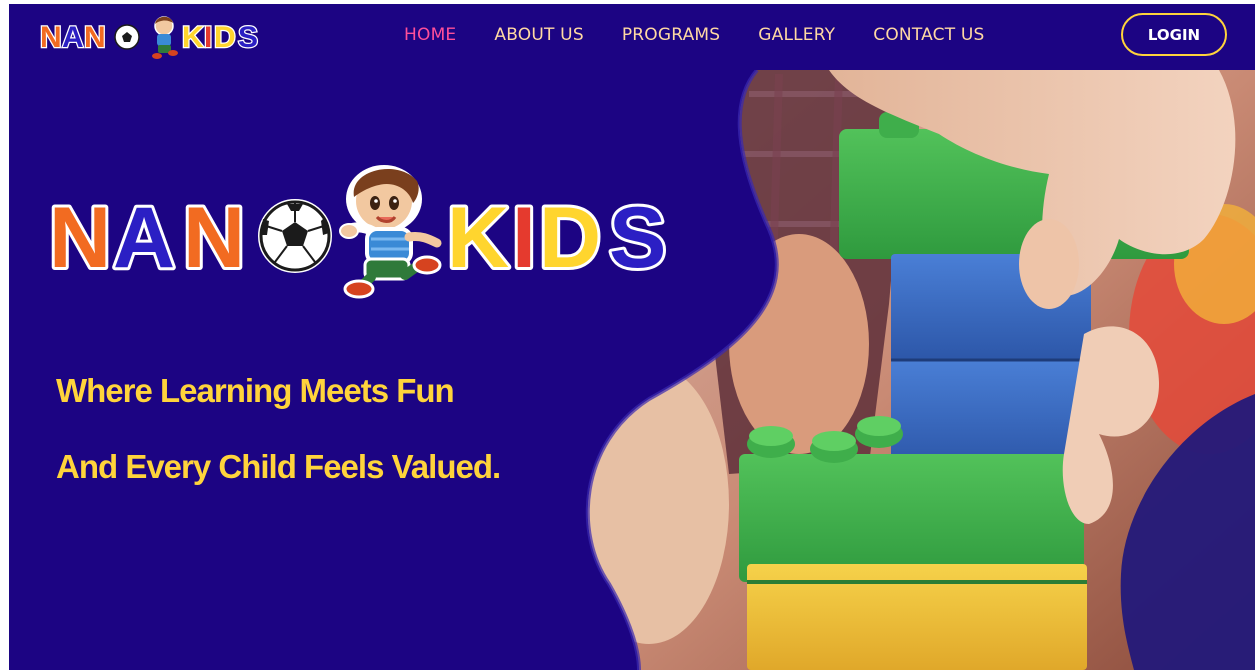 The width and height of the screenshot is (1255, 672). I want to click on login-button: LOGIN, so click(1174, 34).